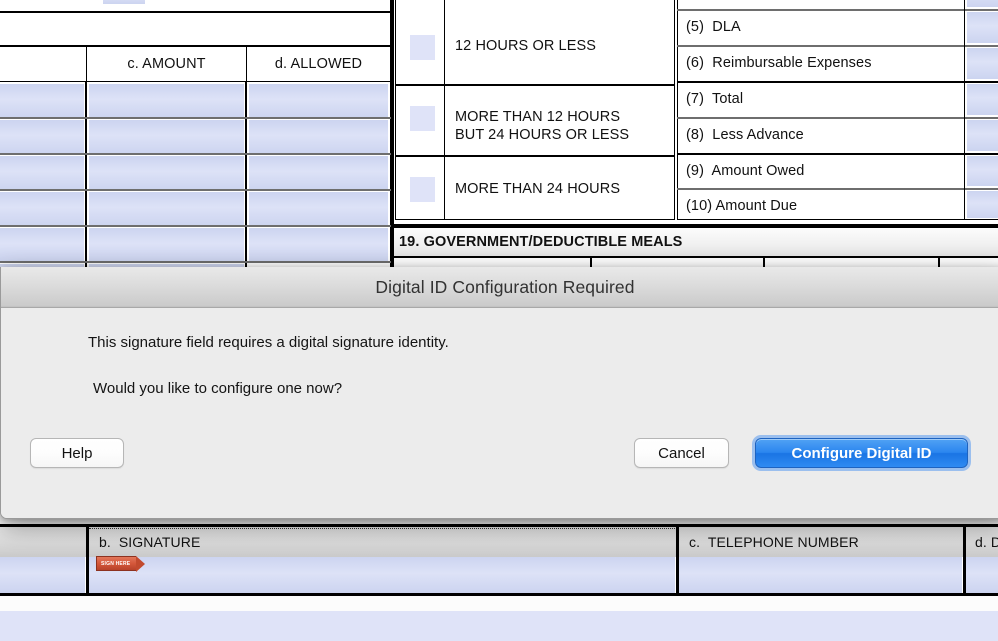 The width and height of the screenshot is (998, 641). I want to click on signature-field-label: b. SIGNATURE, so click(150, 542).